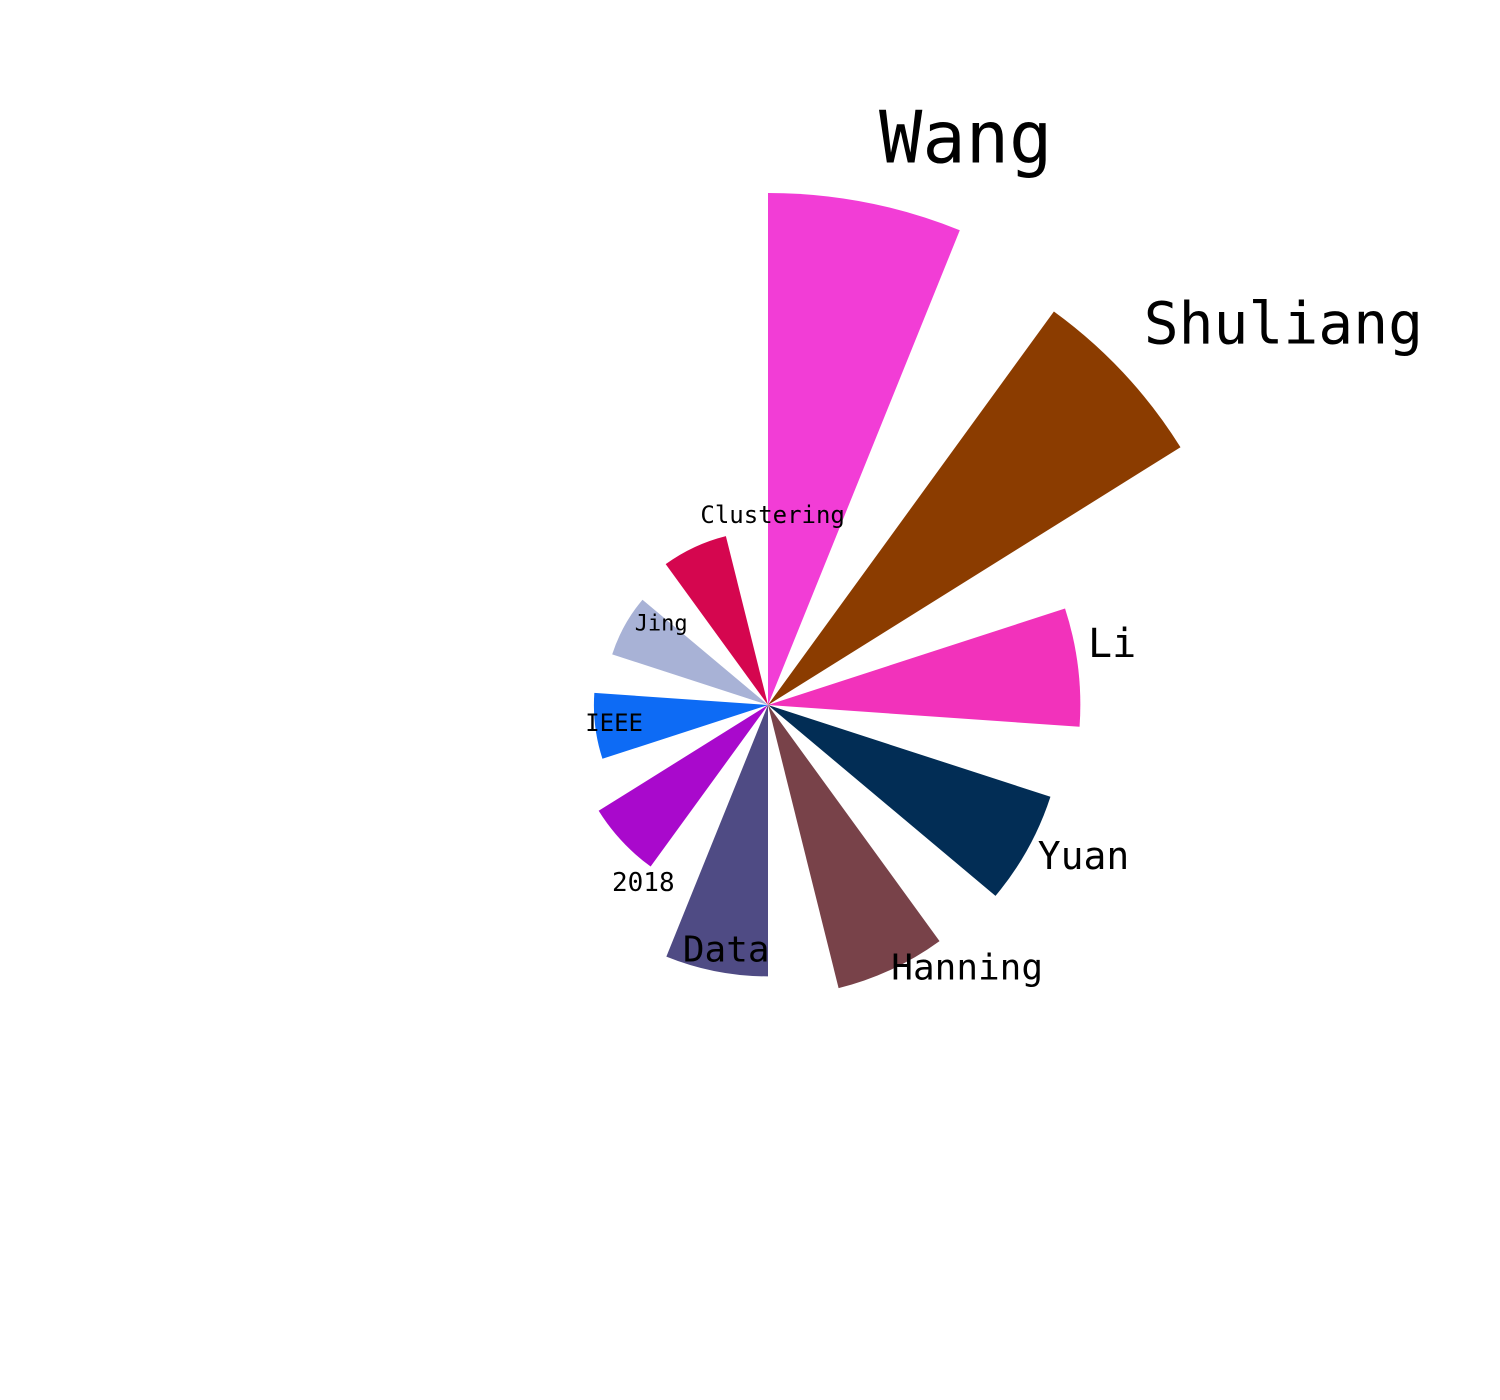  Describe the element at coordinates (726, 949) in the screenshot. I see `label-data: Data` at that location.